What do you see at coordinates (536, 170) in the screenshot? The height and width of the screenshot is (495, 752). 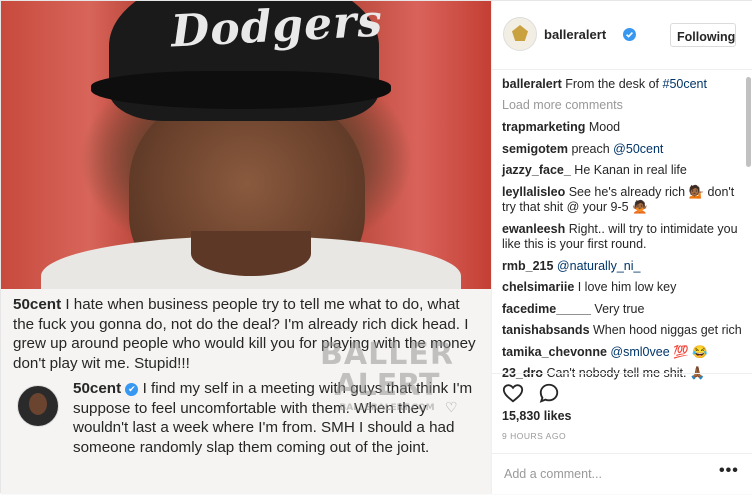 I see `comment-username: jazzy_face_` at bounding box center [536, 170].